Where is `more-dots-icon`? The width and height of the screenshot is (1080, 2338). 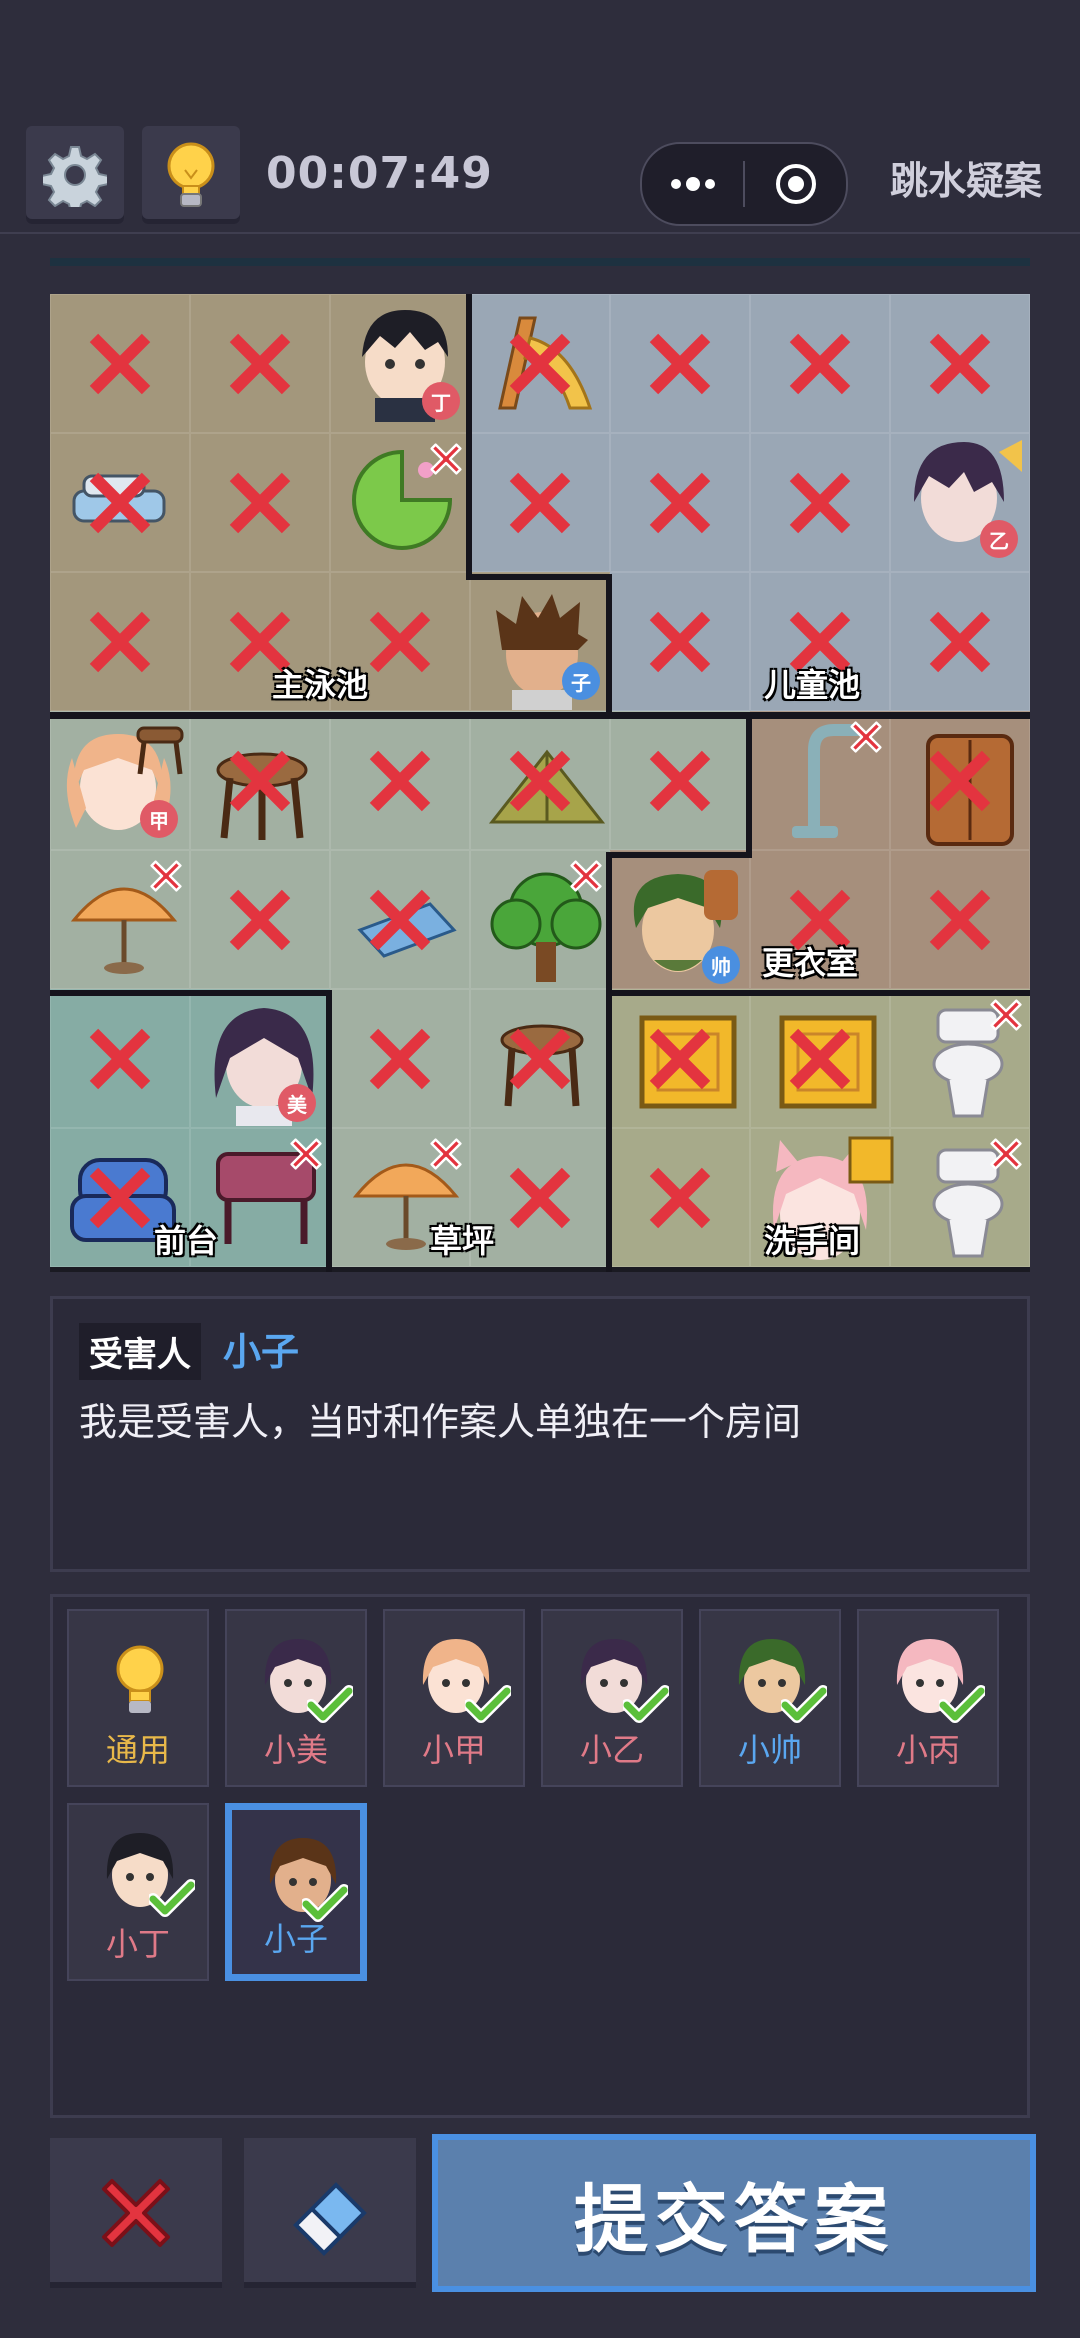 more-dots-icon is located at coordinates (692, 184).